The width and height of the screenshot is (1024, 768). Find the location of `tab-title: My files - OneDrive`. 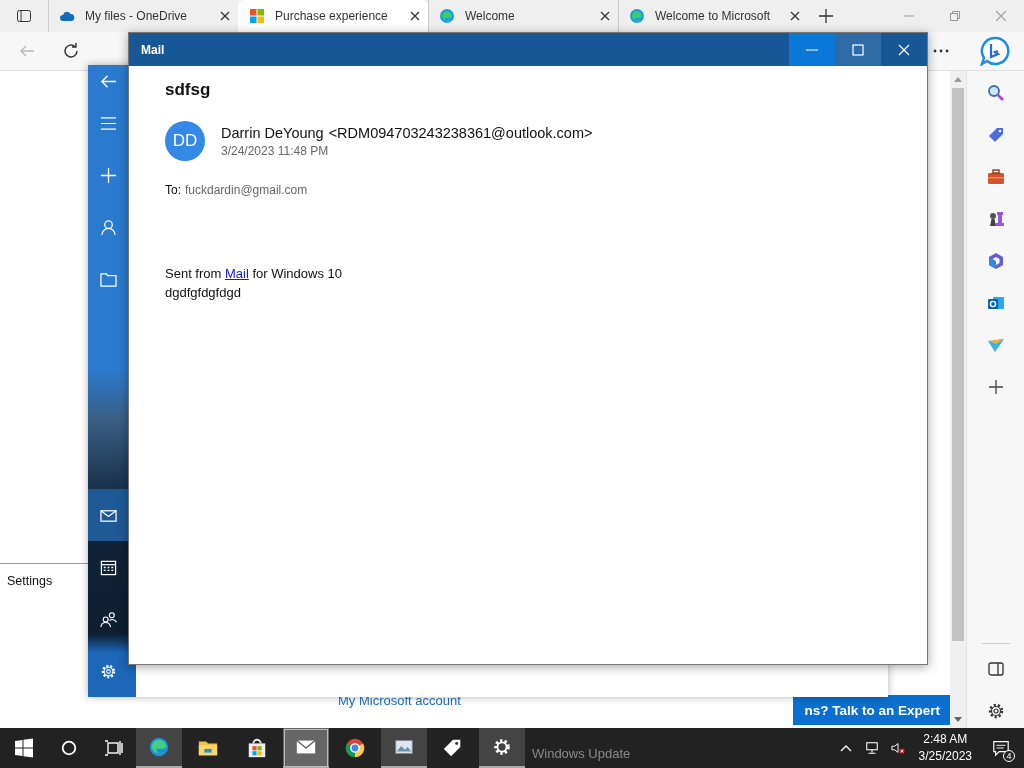

tab-title: My files - OneDrive is located at coordinates (137, 16).